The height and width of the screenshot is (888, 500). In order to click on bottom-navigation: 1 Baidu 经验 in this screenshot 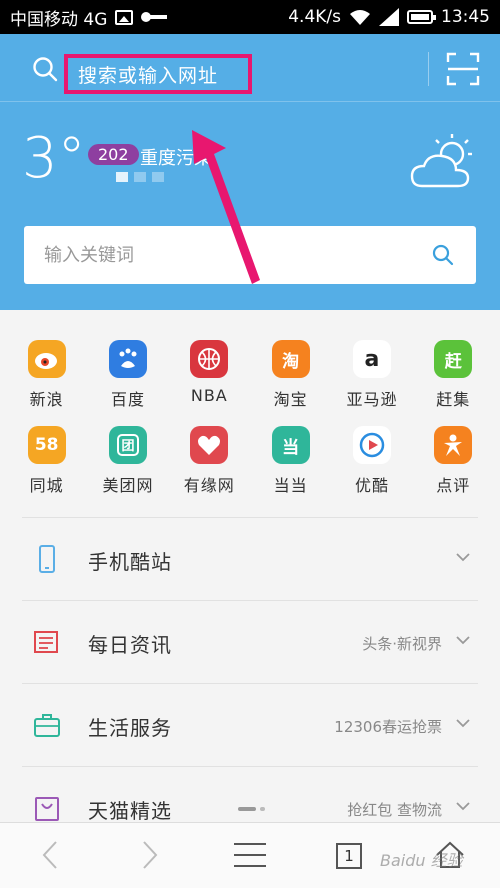, I will do `click(250, 855)`.